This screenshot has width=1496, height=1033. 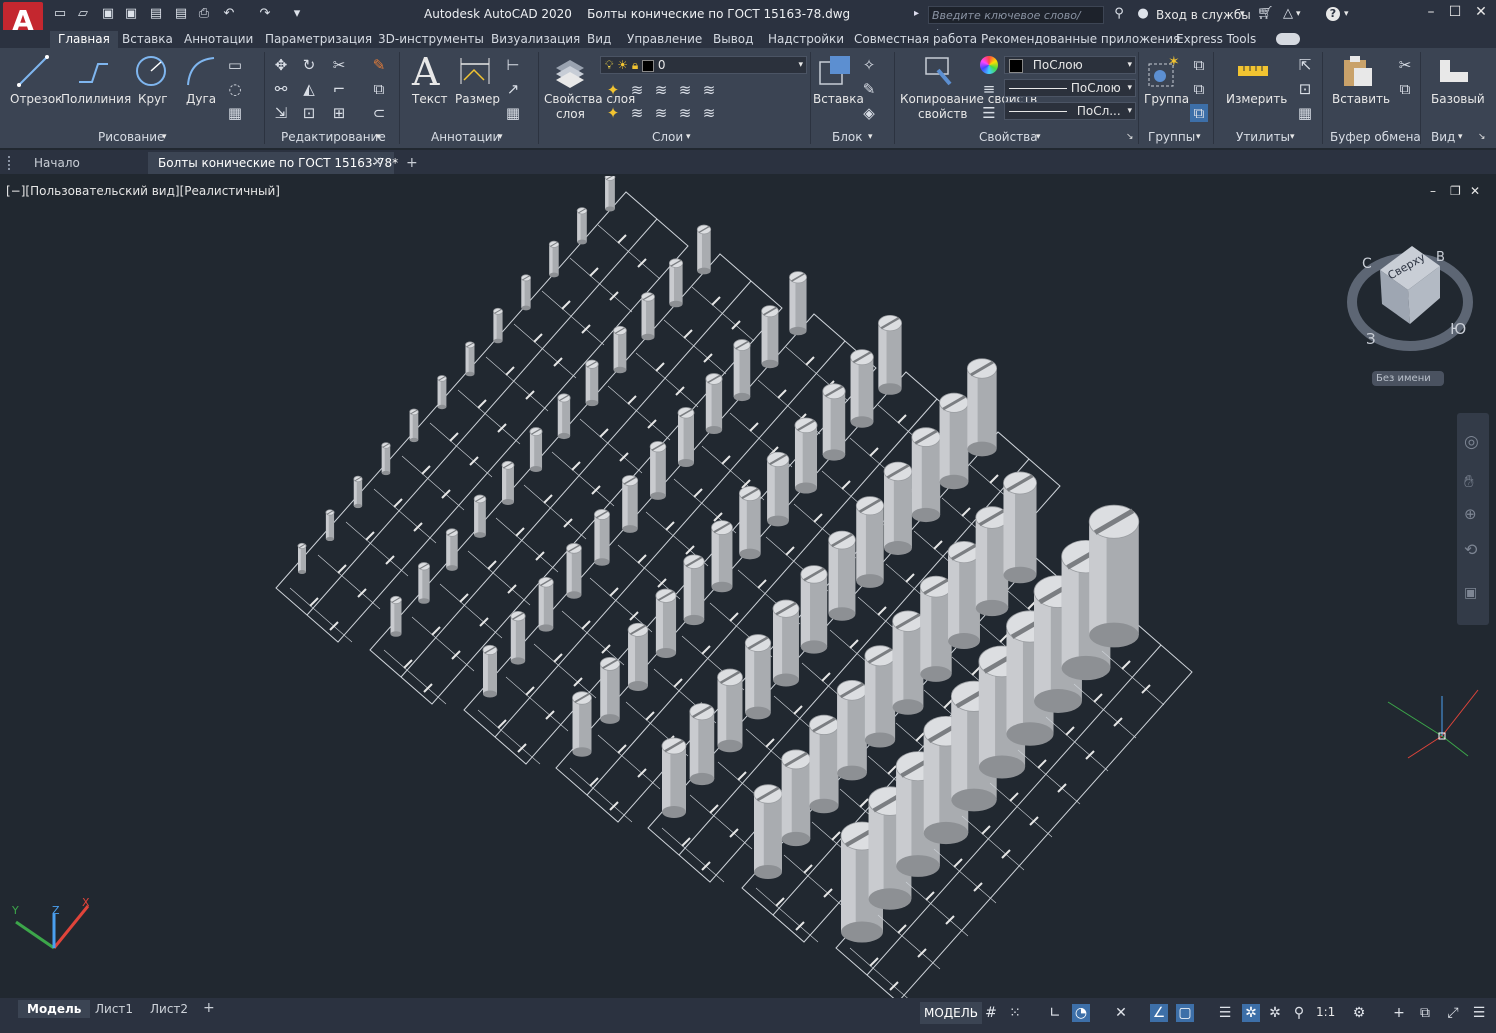 I want to click on save-as-icon: ▣, so click(x=131, y=14).